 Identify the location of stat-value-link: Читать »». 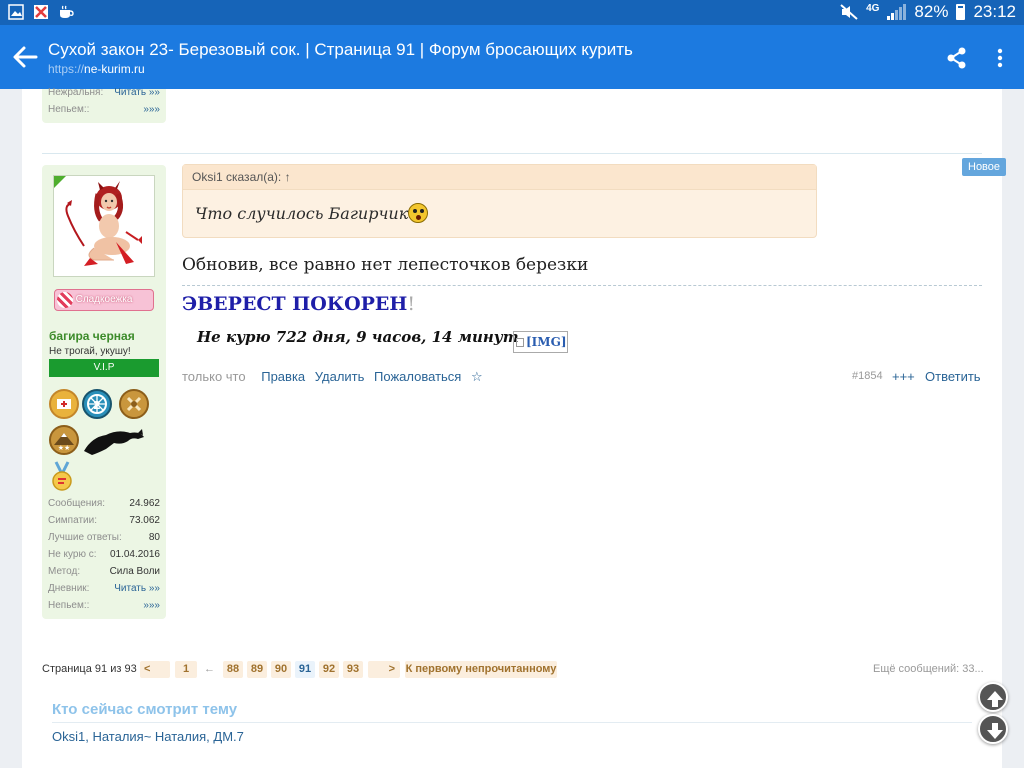
(137, 92).